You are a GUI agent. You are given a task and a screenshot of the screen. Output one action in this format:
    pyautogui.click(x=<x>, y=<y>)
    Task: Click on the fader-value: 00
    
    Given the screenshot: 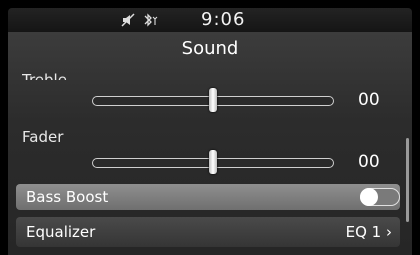 What is the action you would take?
    pyautogui.click(x=369, y=162)
    